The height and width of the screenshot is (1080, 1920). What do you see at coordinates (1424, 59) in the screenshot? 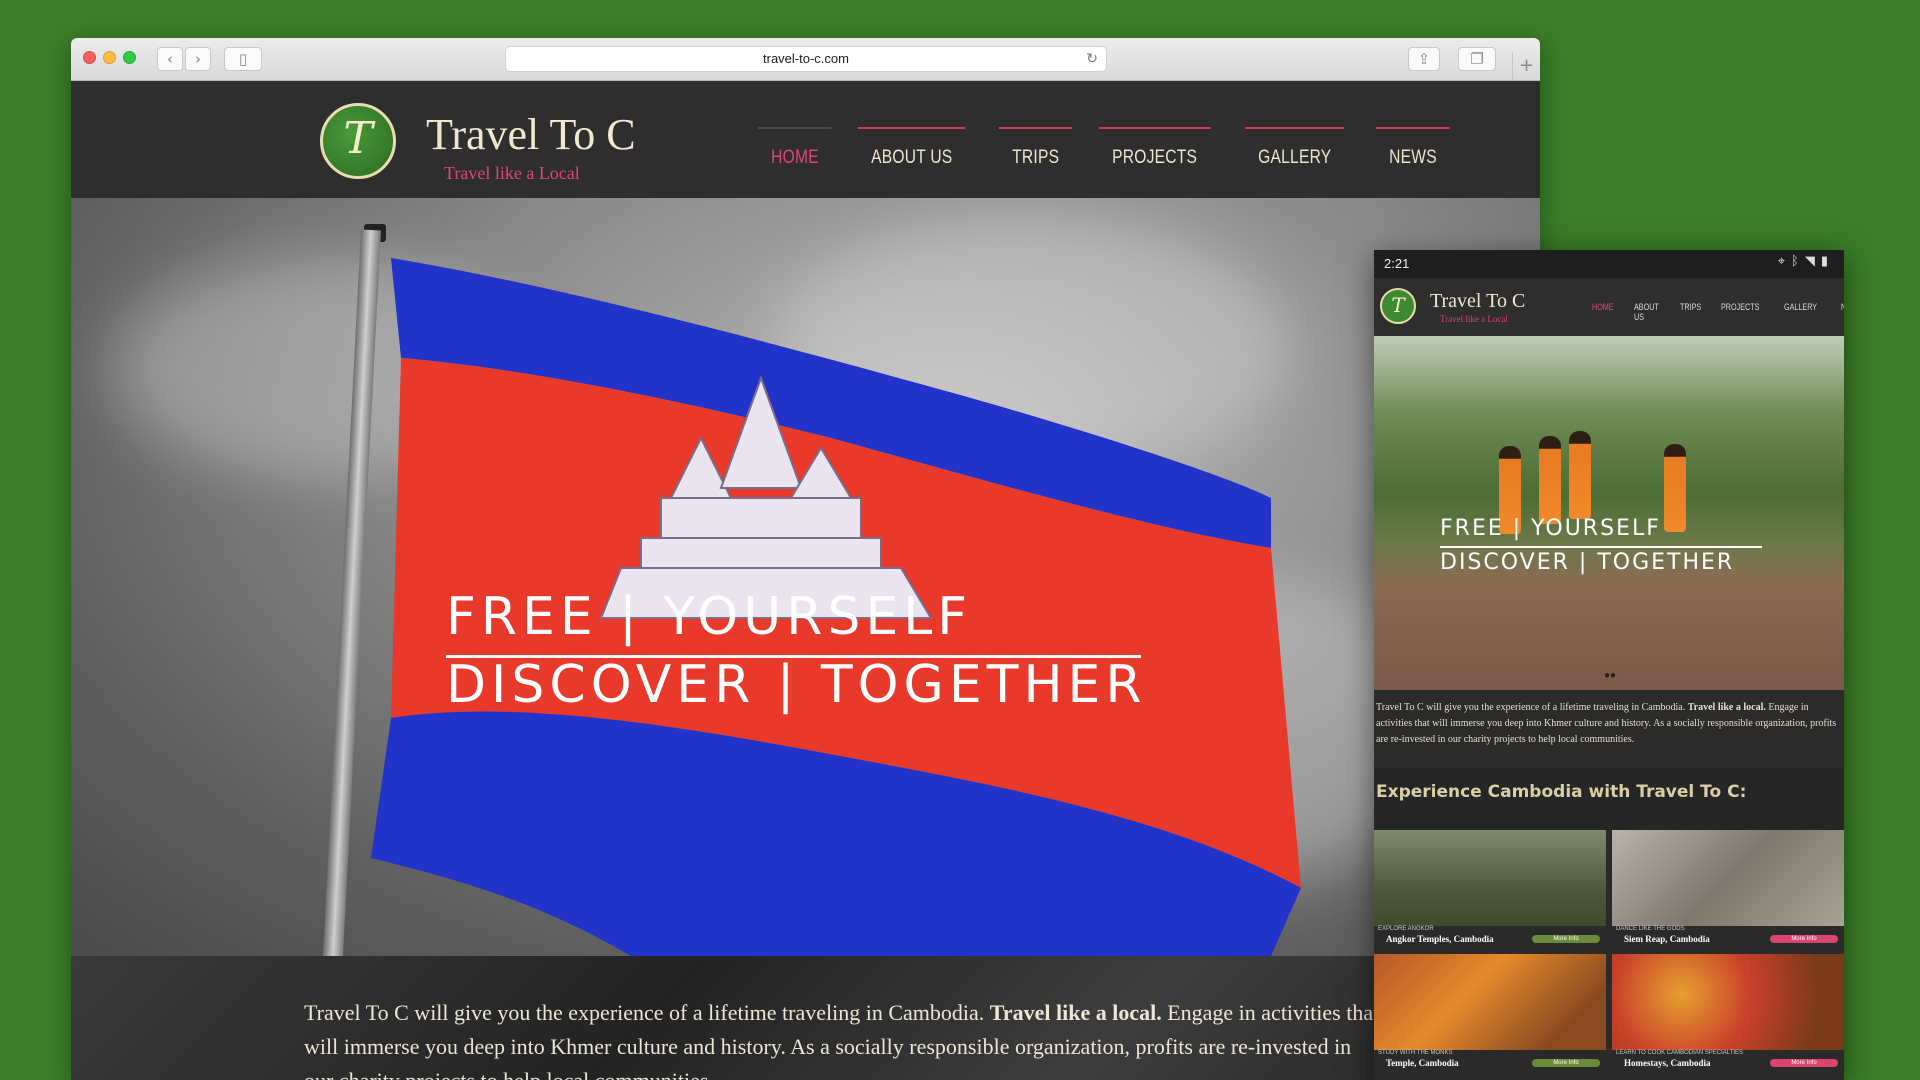
I see `share-icon: ⇪` at bounding box center [1424, 59].